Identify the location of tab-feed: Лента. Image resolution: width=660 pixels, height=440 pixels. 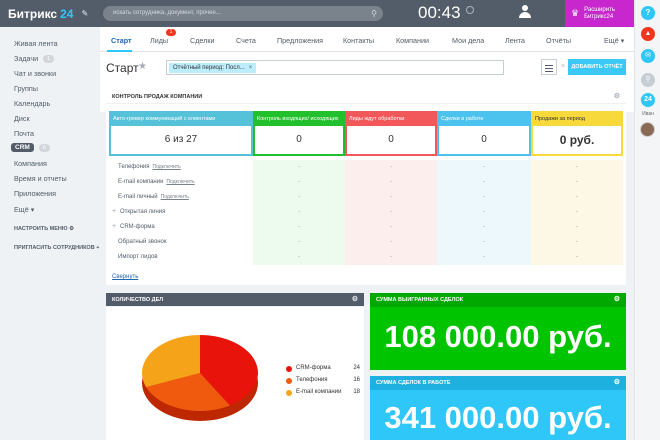
(515, 40).